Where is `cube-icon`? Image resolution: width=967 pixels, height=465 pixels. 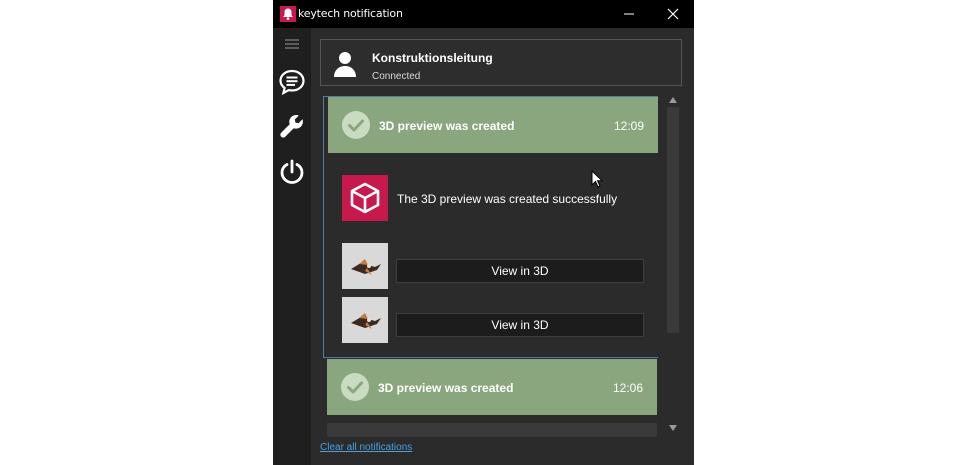
cube-icon is located at coordinates (365, 198).